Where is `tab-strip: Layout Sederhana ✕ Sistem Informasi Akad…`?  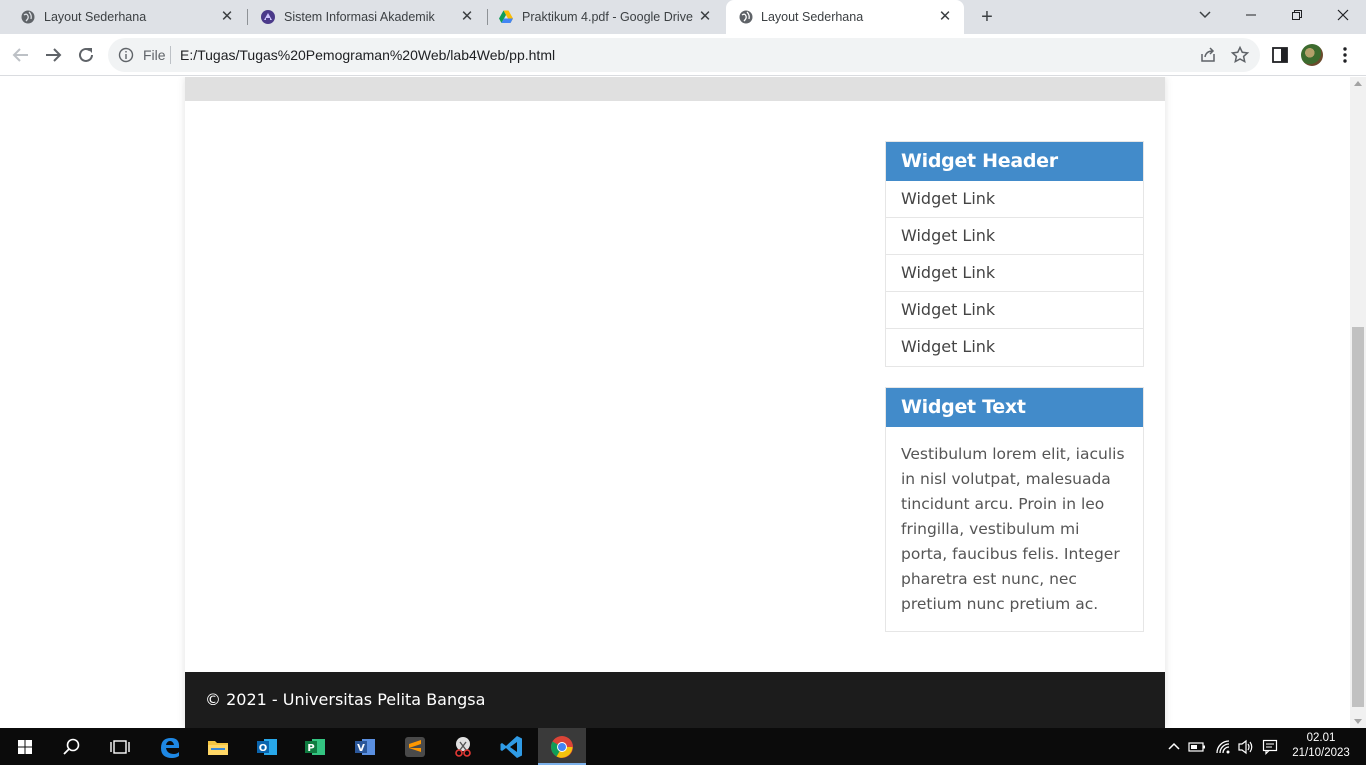
tab-strip: Layout Sederhana ✕ Sistem Informasi Akad… is located at coordinates (683, 17).